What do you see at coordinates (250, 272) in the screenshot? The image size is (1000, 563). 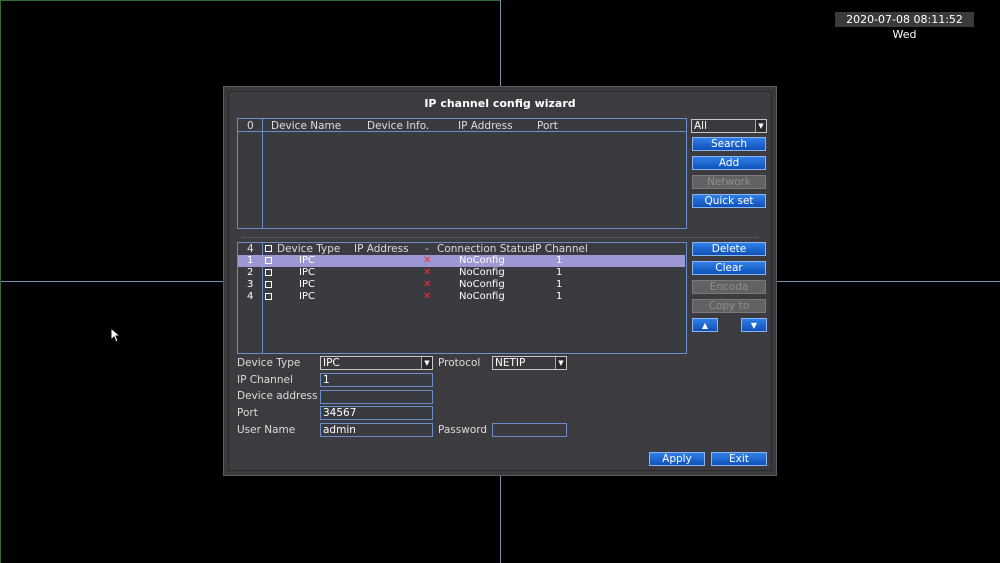 I see `row-number: 2` at bounding box center [250, 272].